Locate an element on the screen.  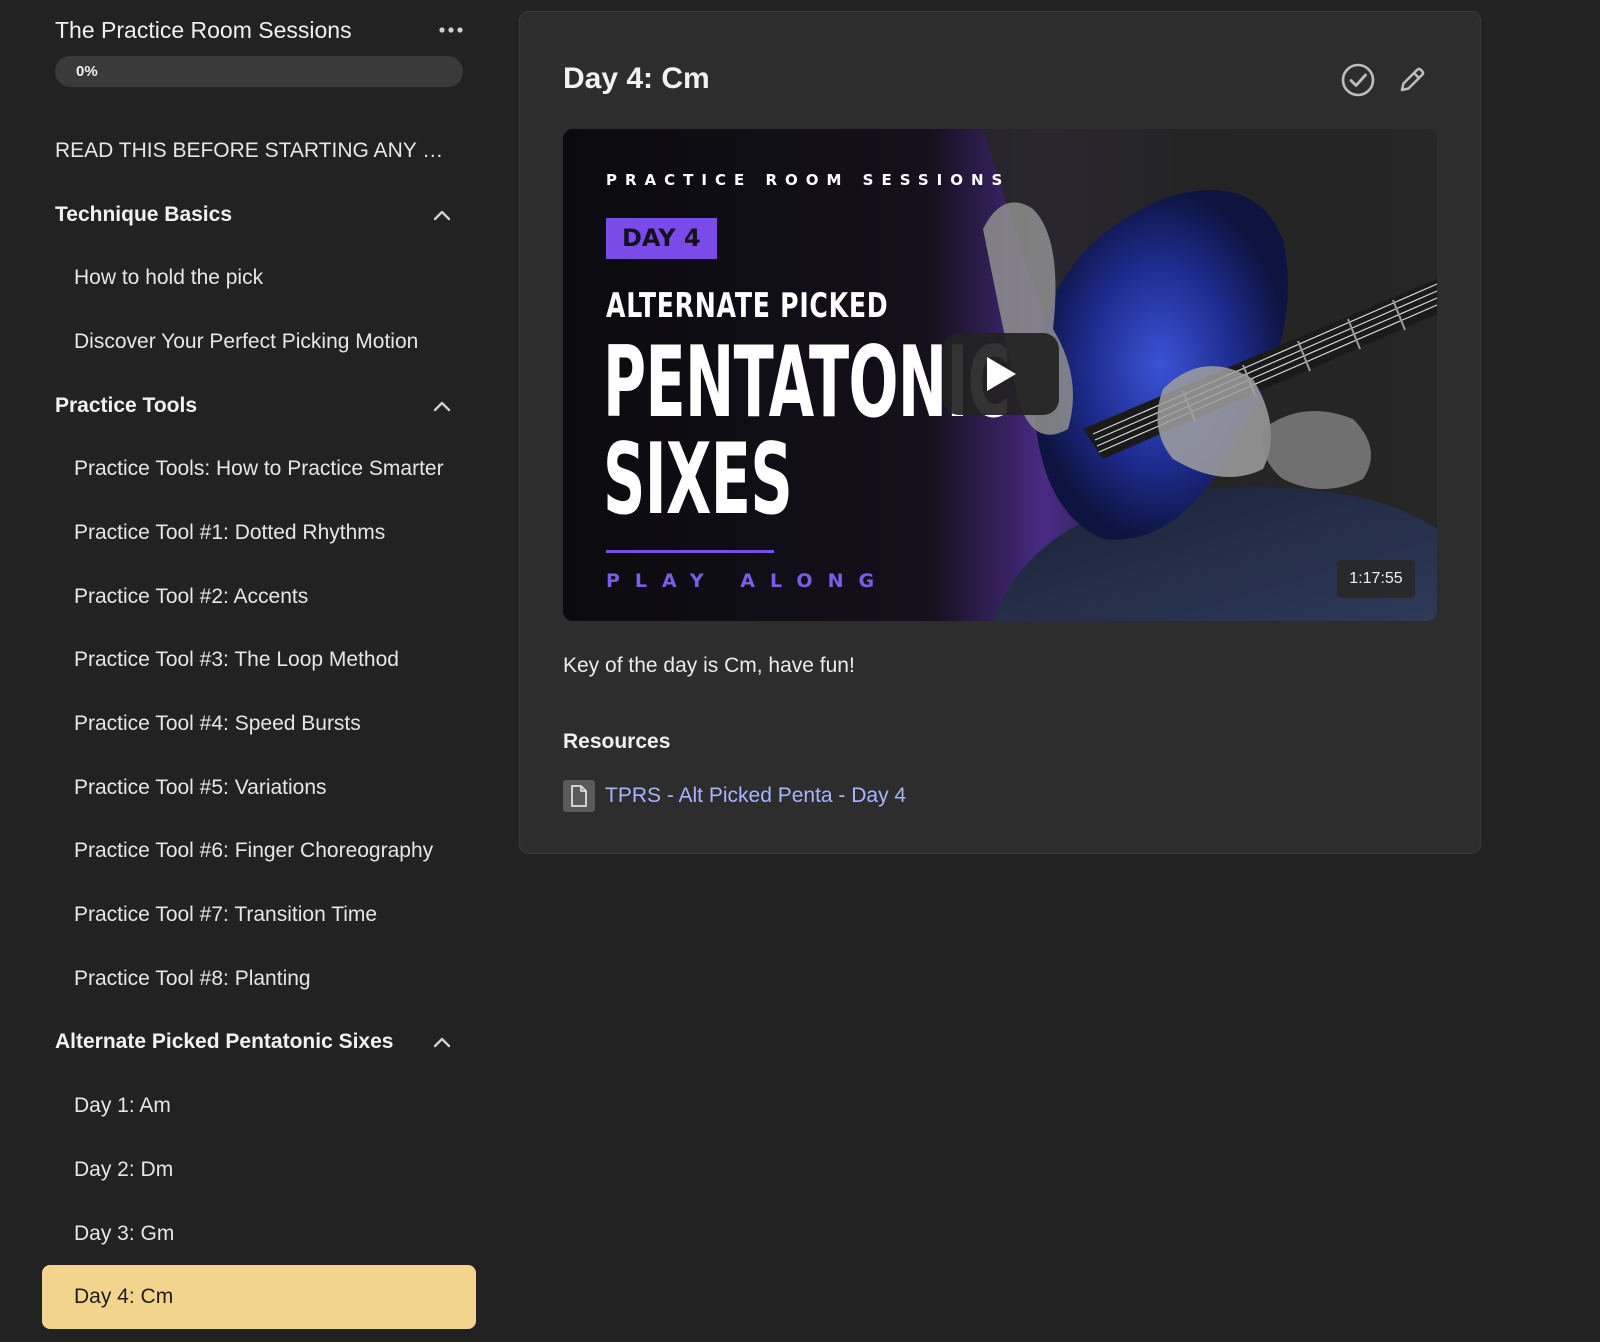
lesson-description: Key of the day is Cm, have fun! is located at coordinates (709, 665).